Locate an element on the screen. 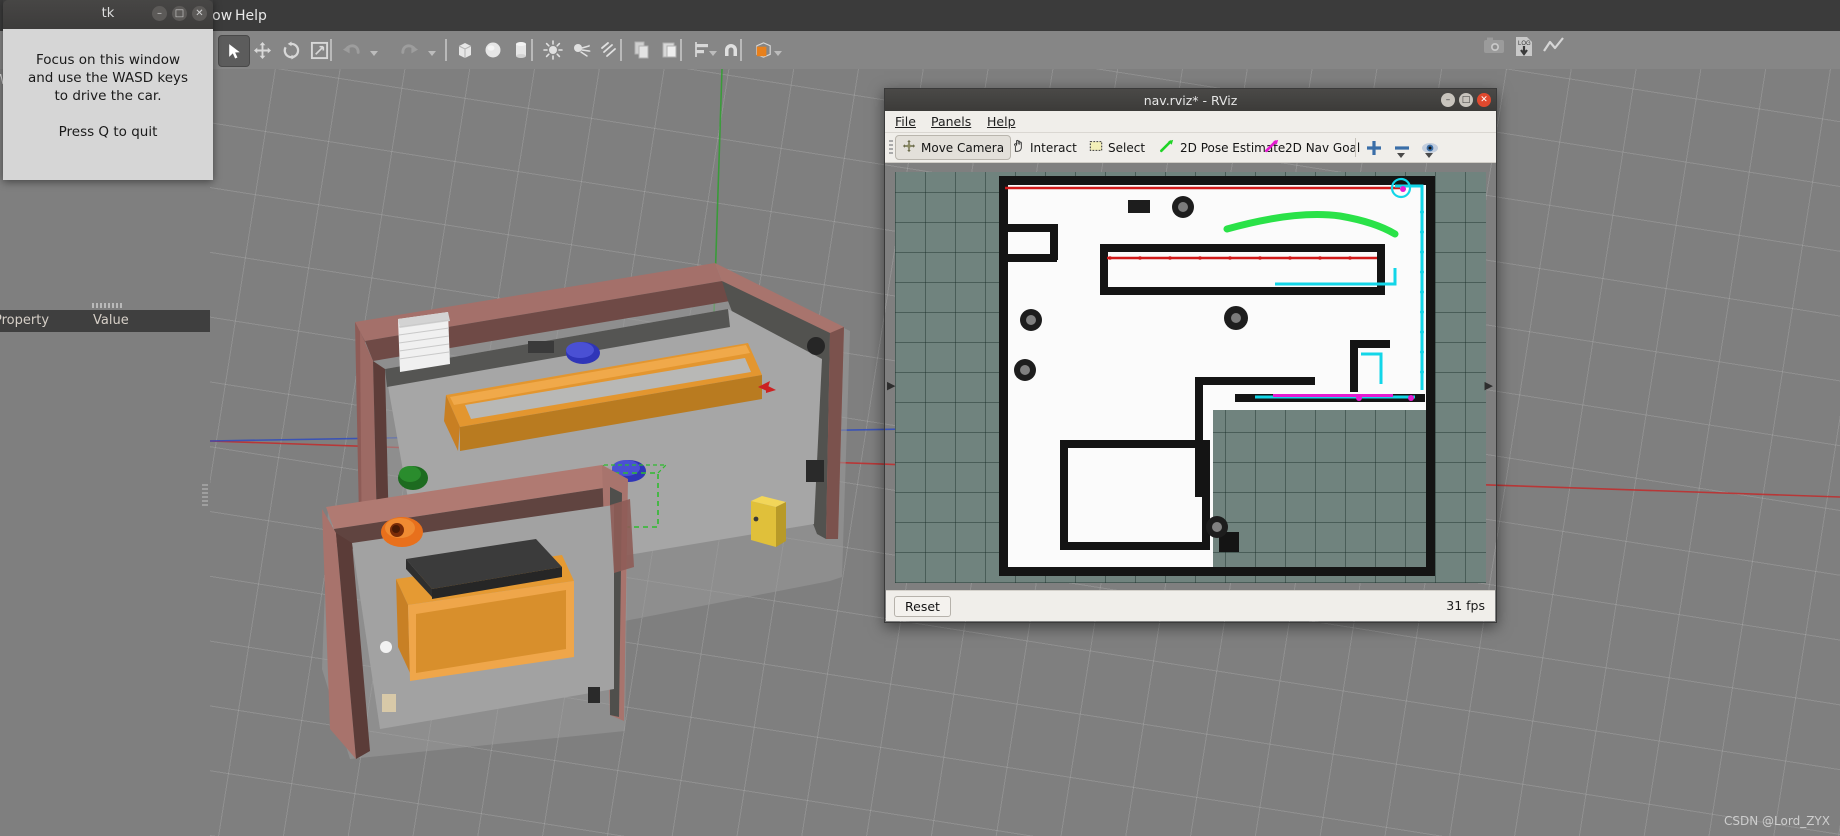  insert-box-icon is located at coordinates (465, 50).